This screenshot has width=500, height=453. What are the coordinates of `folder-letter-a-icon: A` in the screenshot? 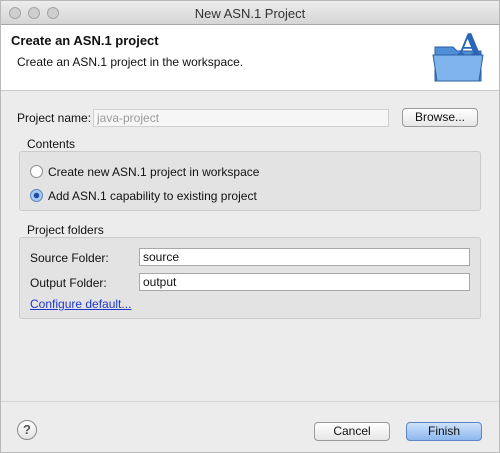 It's located at (458, 57).